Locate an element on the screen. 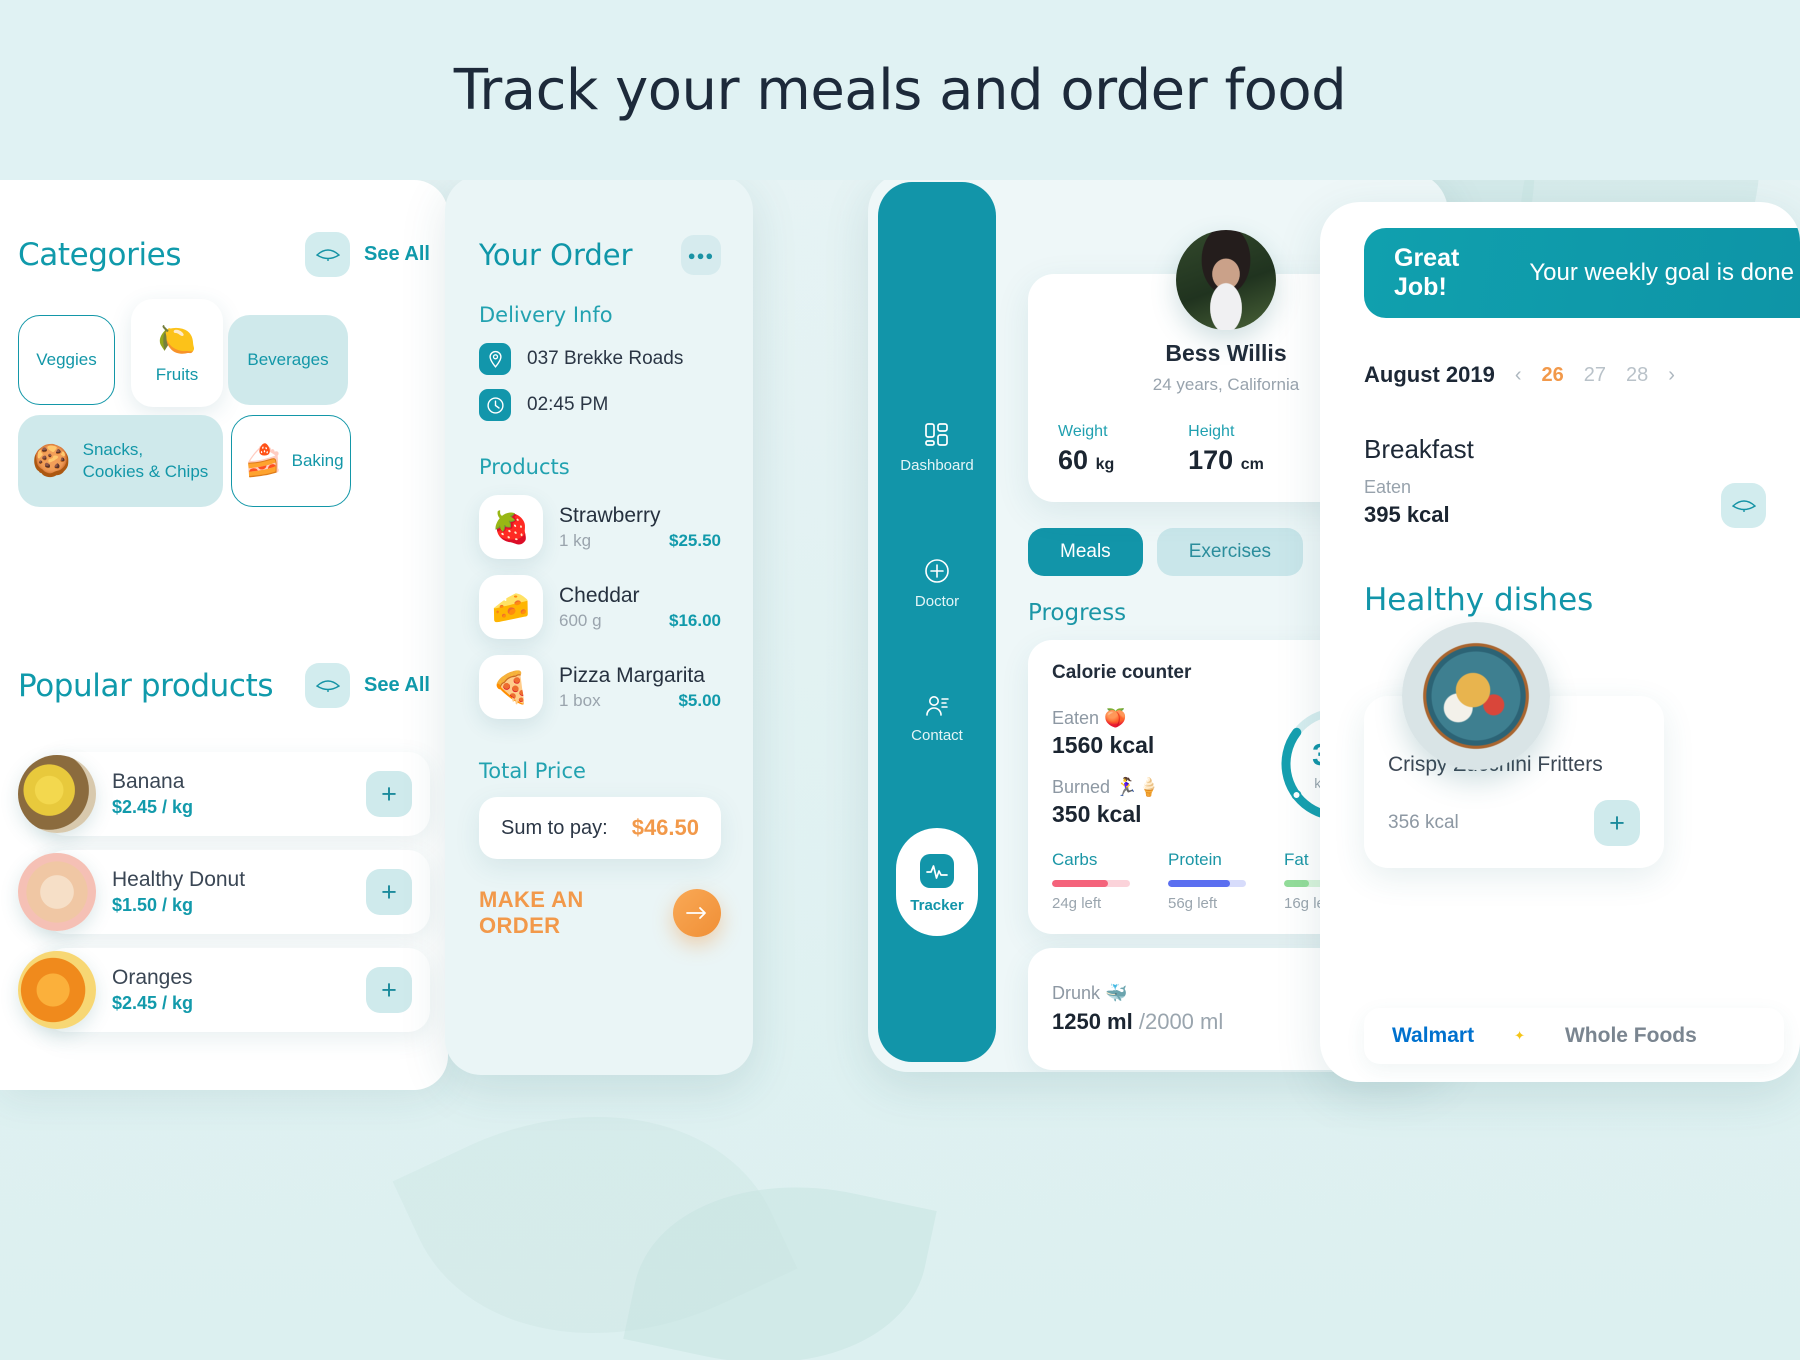 Image resolution: width=1800 pixels, height=1360 pixels. product-price: $1.50 / kg is located at coordinates (153, 905).